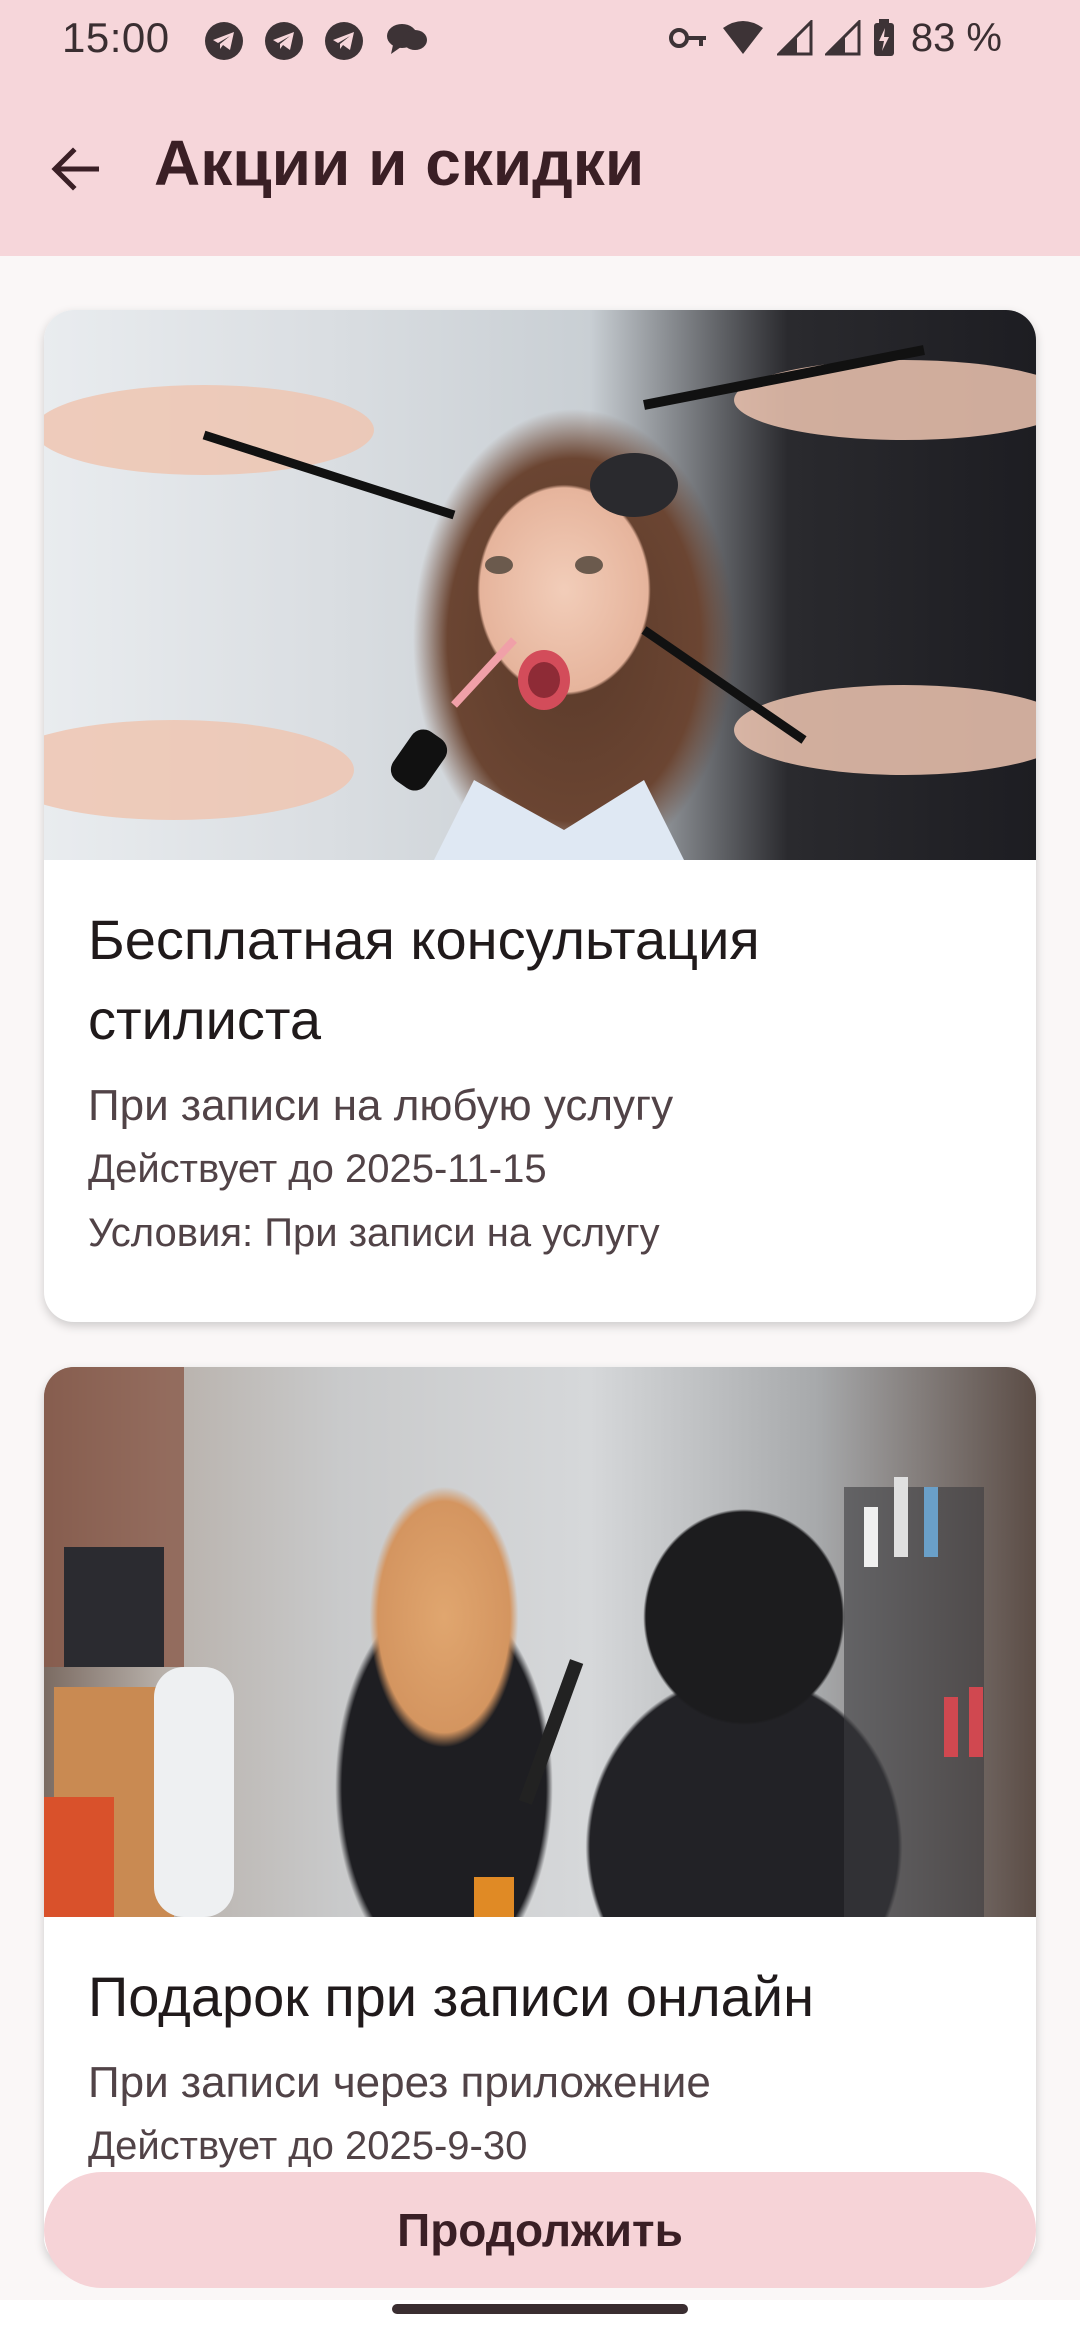 This screenshot has height=2340, width=1080. What do you see at coordinates (308, 2146) in the screenshot?
I see `promotion-valid-until: Действует до 2025-9-30` at bounding box center [308, 2146].